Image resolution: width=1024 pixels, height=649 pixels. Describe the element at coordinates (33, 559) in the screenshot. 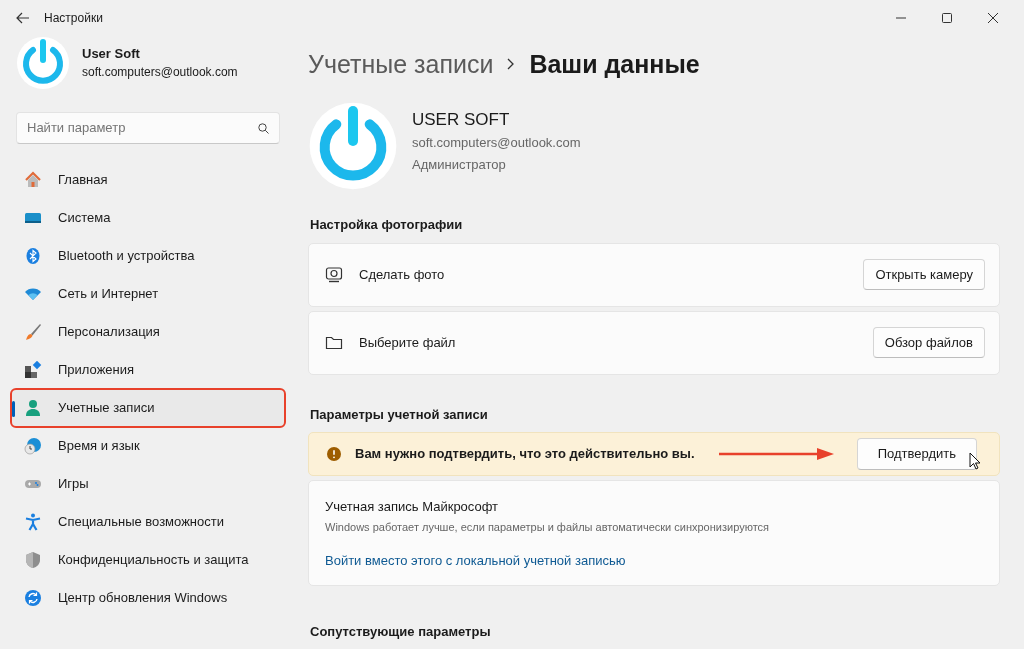

I see `shield-icon` at that location.